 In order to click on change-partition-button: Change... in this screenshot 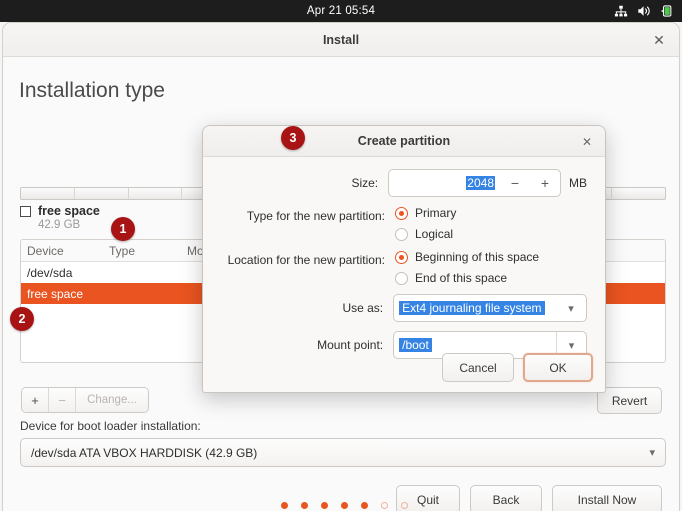, I will do `click(112, 400)`.